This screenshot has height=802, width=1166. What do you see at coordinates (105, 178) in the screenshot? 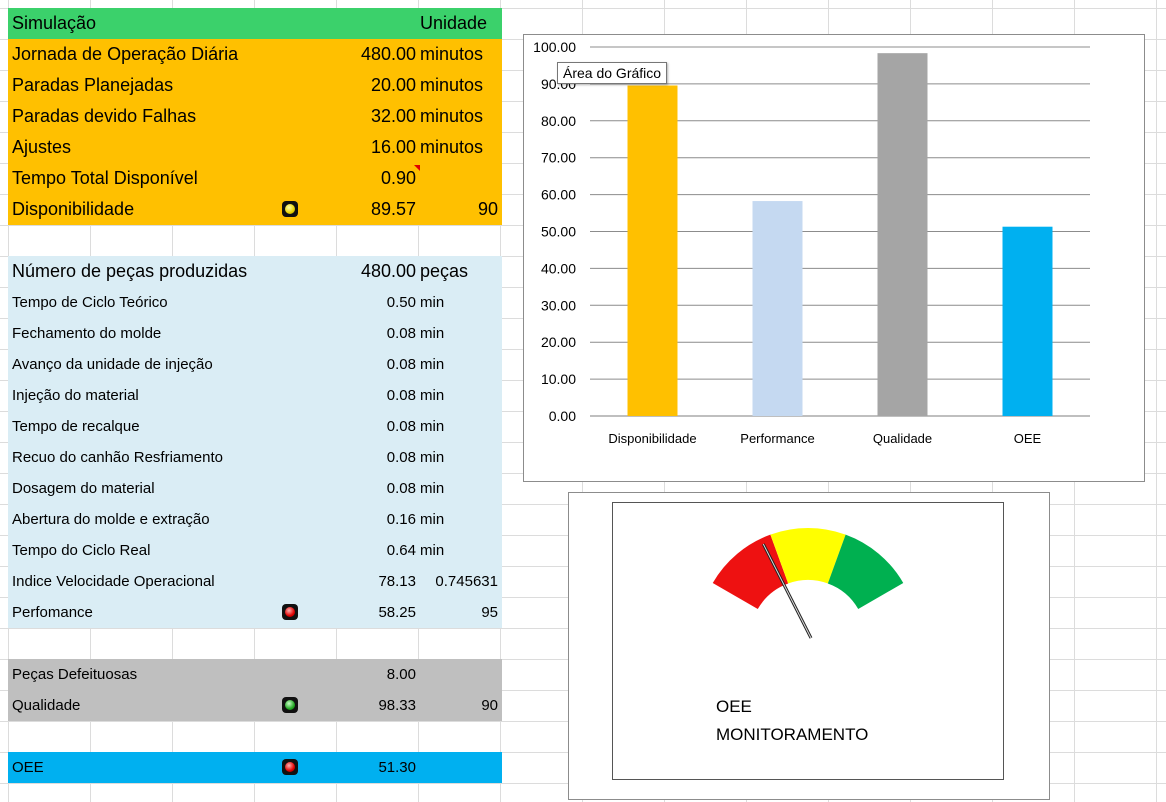
I see `operation-label: Tempo Total Disponível` at bounding box center [105, 178].